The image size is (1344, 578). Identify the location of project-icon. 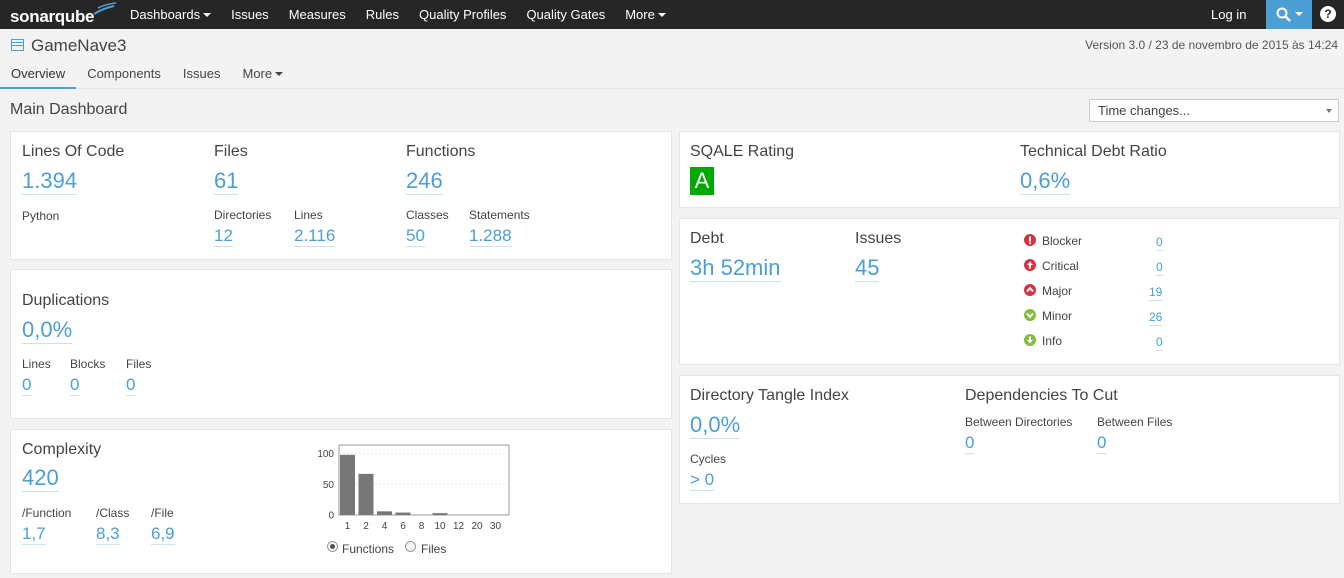
(17, 45).